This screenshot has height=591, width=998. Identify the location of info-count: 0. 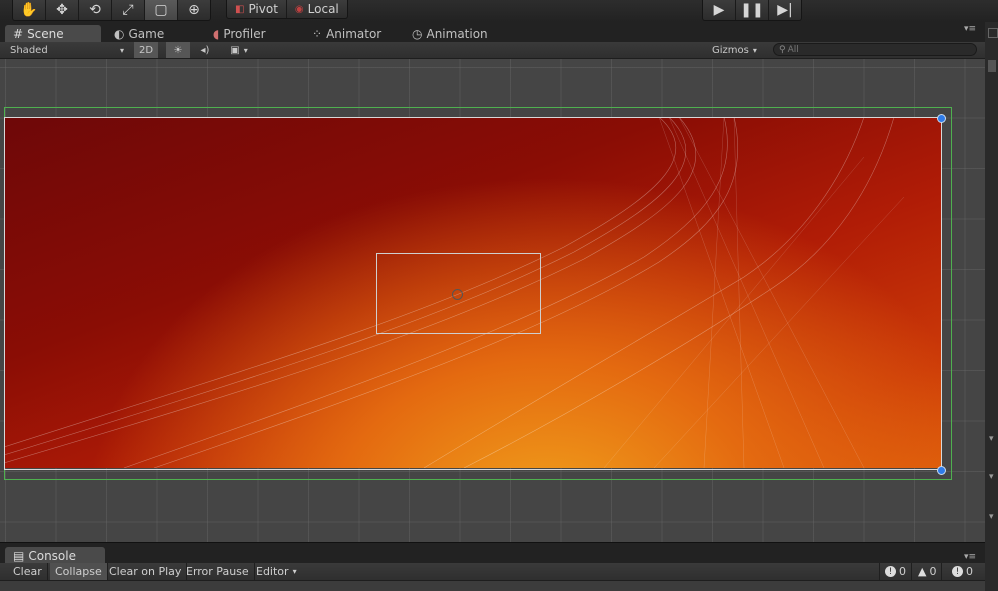
(902, 571).